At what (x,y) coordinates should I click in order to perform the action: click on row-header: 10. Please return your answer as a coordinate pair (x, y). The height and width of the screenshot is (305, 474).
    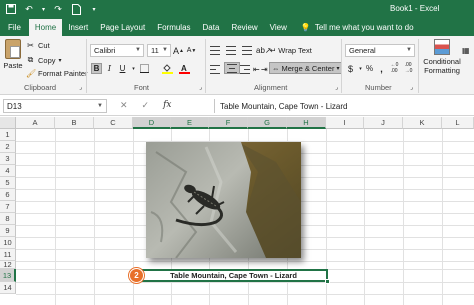
    Looking at the image, I should click on (8, 243).